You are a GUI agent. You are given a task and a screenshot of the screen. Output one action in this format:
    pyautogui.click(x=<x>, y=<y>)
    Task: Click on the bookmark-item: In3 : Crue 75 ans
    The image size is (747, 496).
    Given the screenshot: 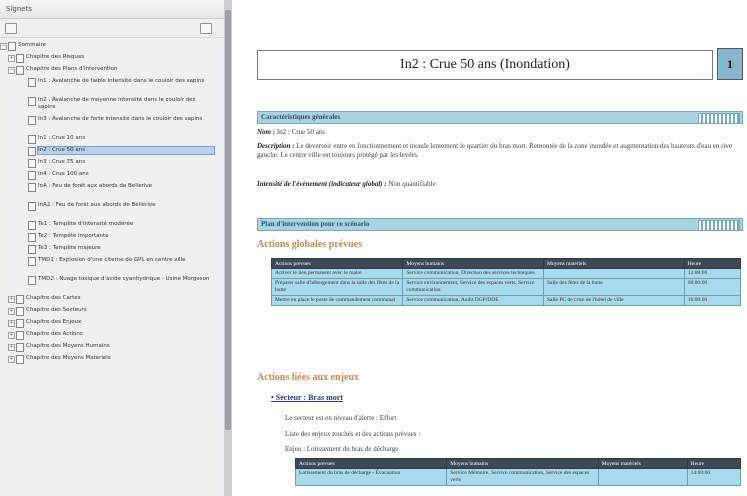 What is the action you would take?
    pyautogui.click(x=110, y=164)
    